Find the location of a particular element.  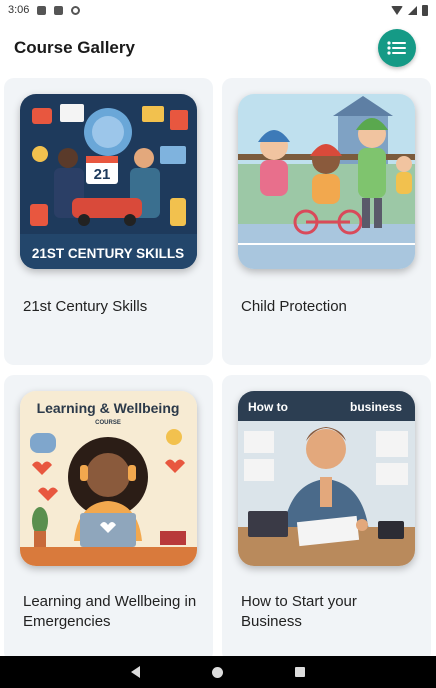

list-icon is located at coordinates (396, 48).